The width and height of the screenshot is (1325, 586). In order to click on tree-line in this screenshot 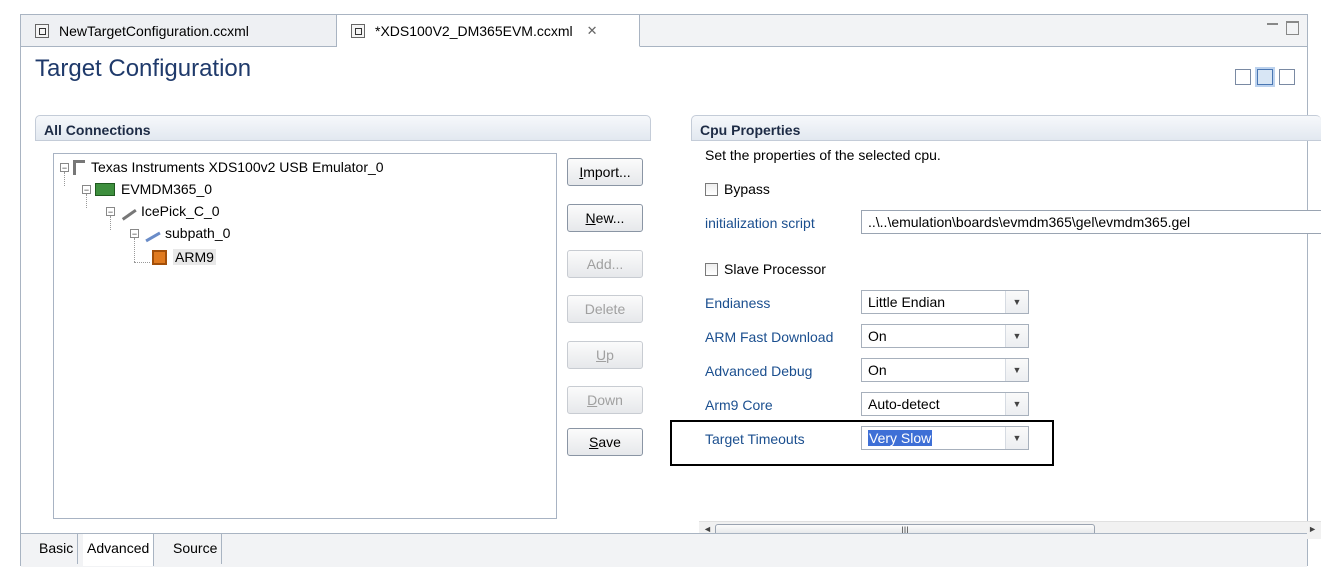, I will do `click(142, 262)`.